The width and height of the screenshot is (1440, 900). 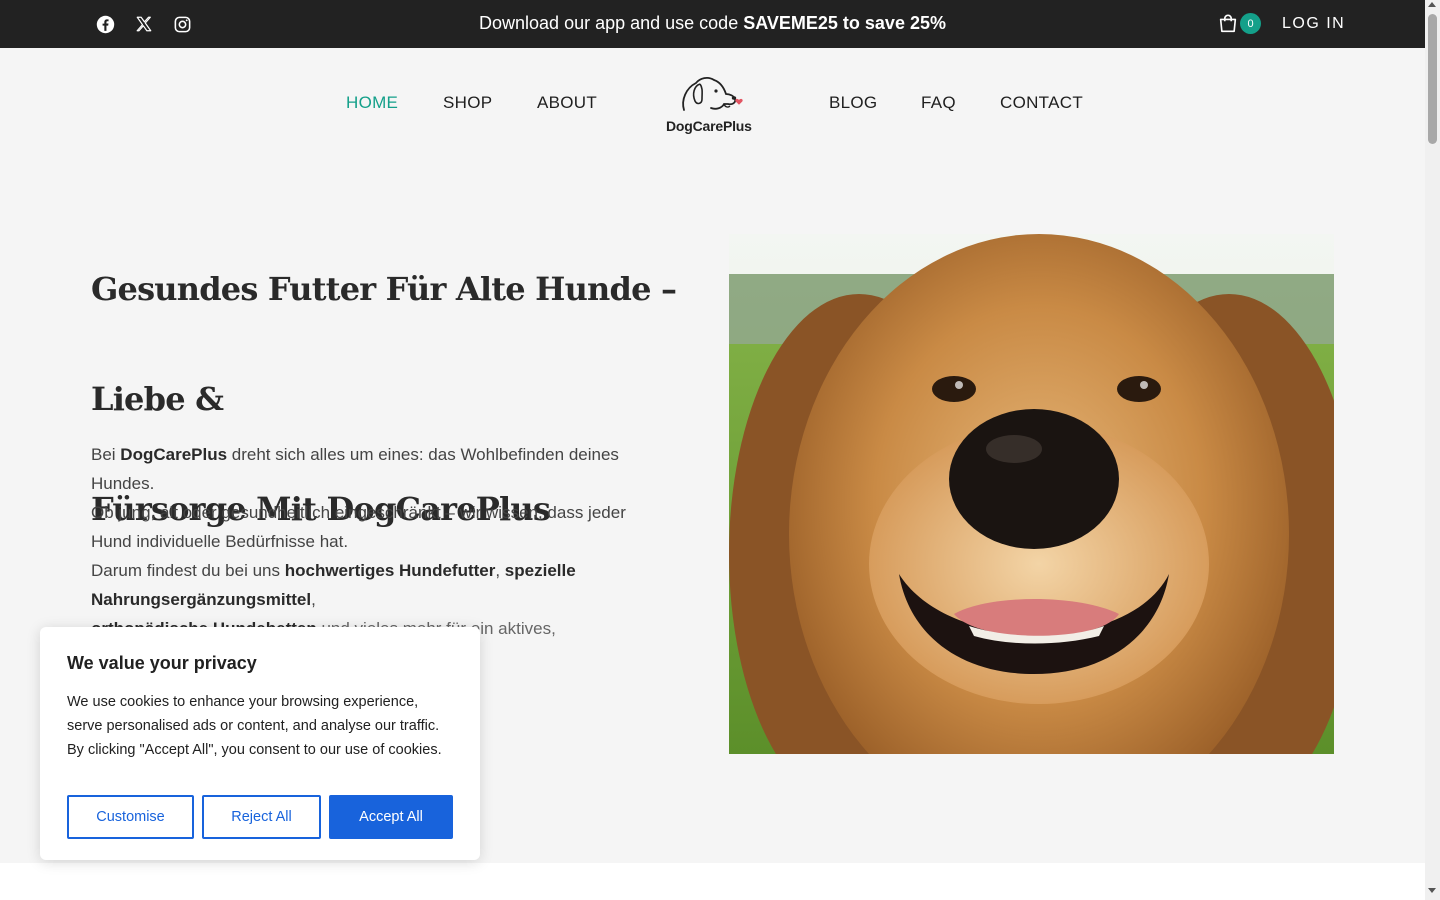 What do you see at coordinates (1250, 23) in the screenshot?
I see `cart-count-badge: 0` at bounding box center [1250, 23].